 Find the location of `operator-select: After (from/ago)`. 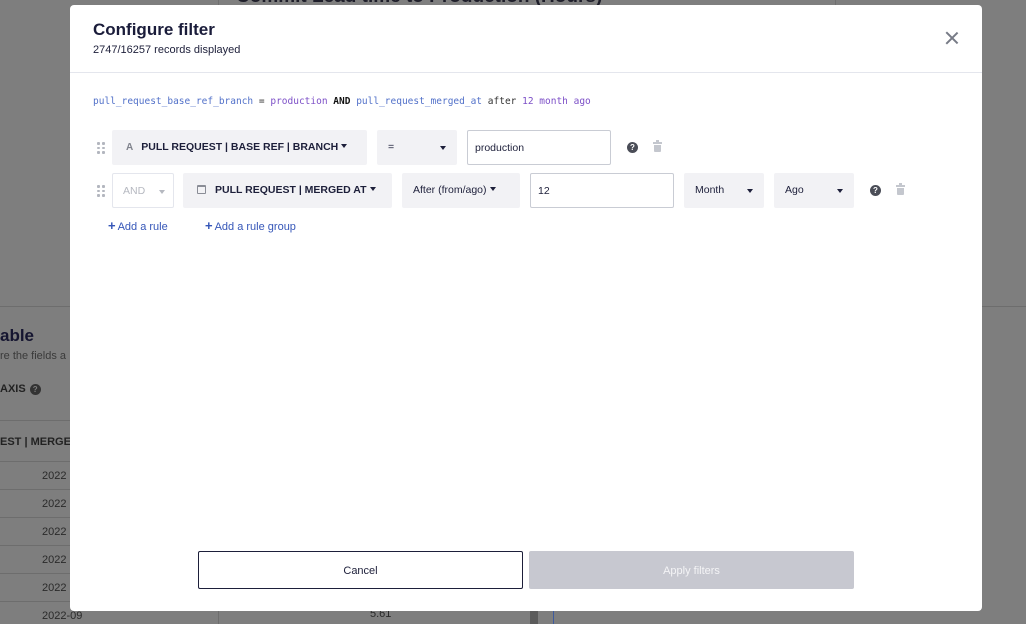

operator-select: After (from/ago) is located at coordinates (461, 190).